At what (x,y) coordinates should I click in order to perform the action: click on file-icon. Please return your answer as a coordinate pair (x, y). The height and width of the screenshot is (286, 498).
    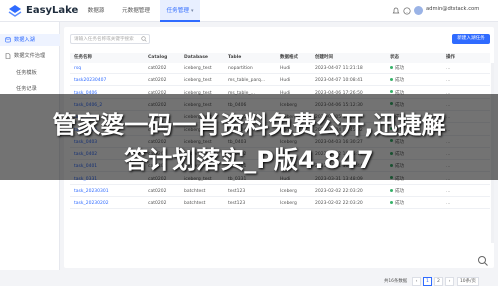
    Looking at the image, I should click on (8, 56).